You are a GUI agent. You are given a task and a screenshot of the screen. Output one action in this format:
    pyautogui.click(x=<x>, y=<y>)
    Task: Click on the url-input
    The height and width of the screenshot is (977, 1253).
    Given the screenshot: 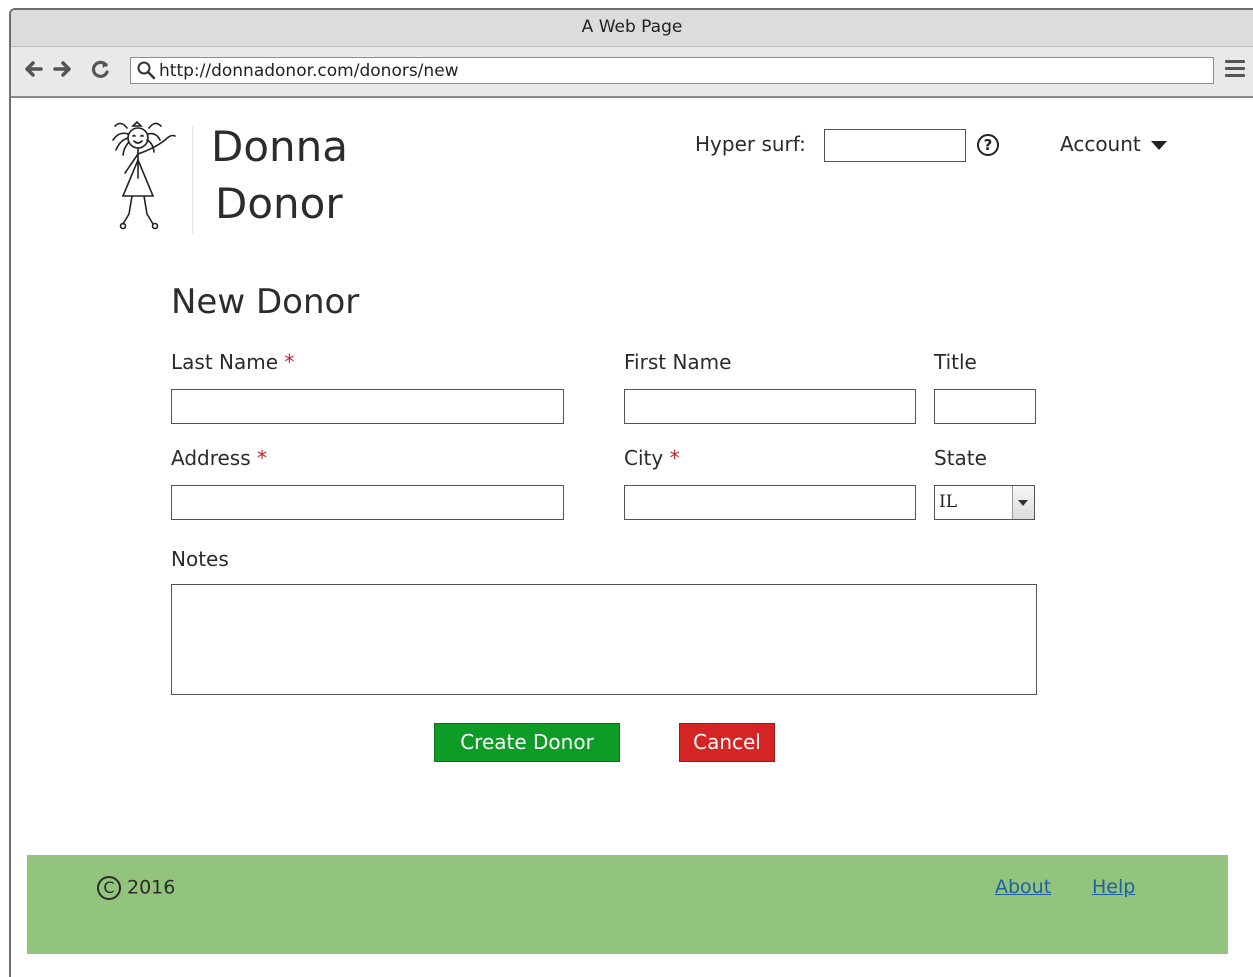 What is the action you would take?
    pyautogui.click(x=679, y=70)
    